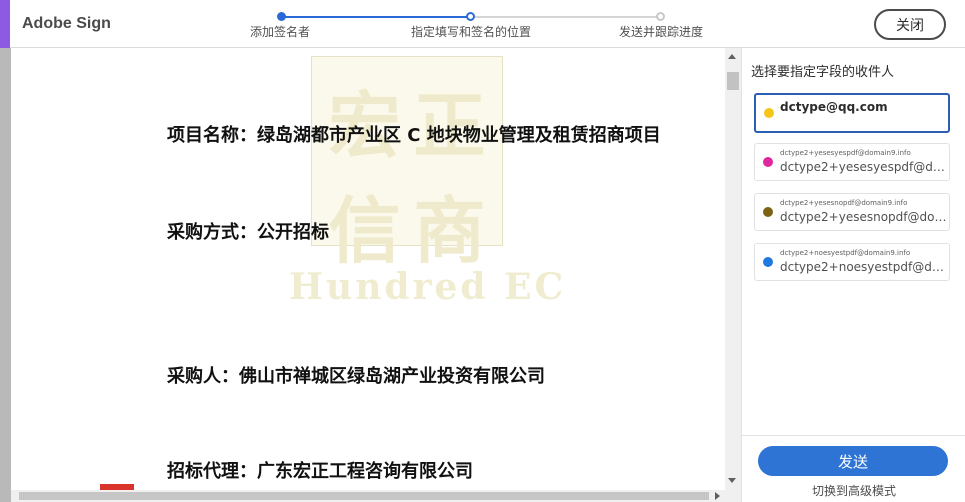 The width and height of the screenshot is (965, 502). I want to click on recipient-email: dctype@qq.com, so click(834, 107).